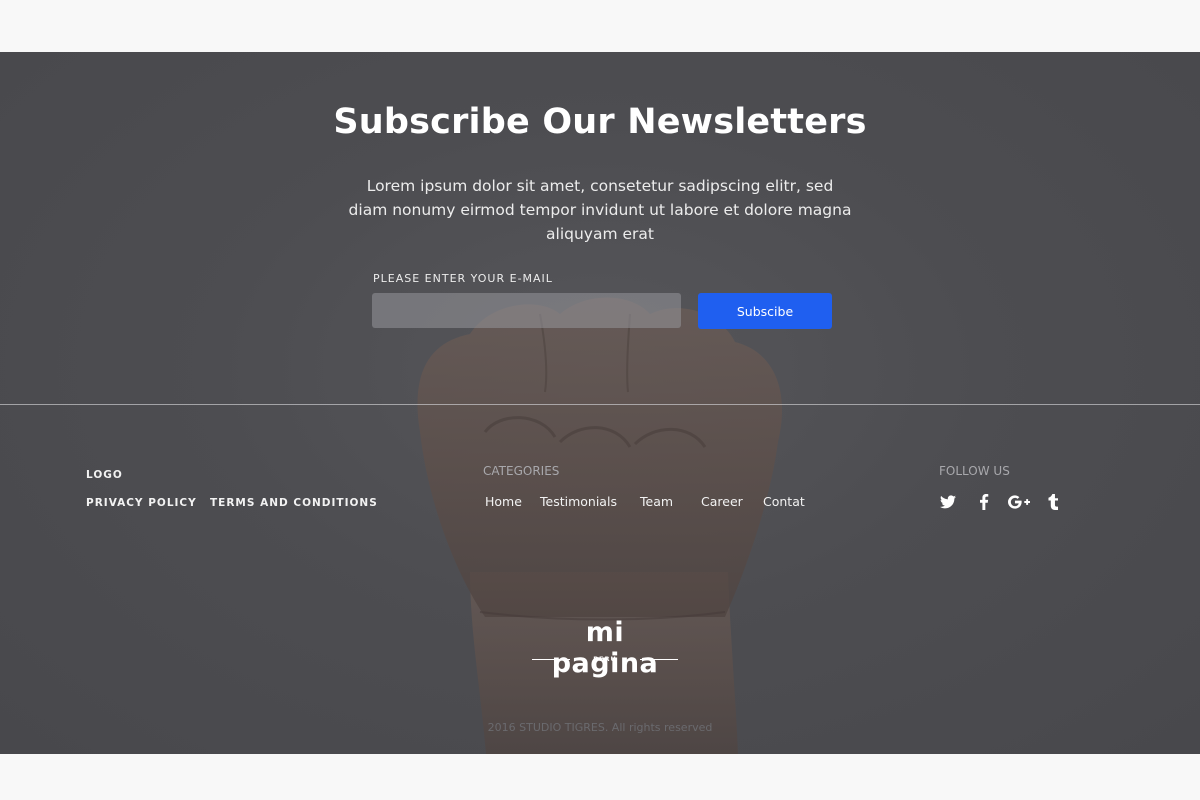  Describe the element at coordinates (141, 503) in the screenshot. I see `privacy-policy-link: PRIVACY POLICY` at that location.